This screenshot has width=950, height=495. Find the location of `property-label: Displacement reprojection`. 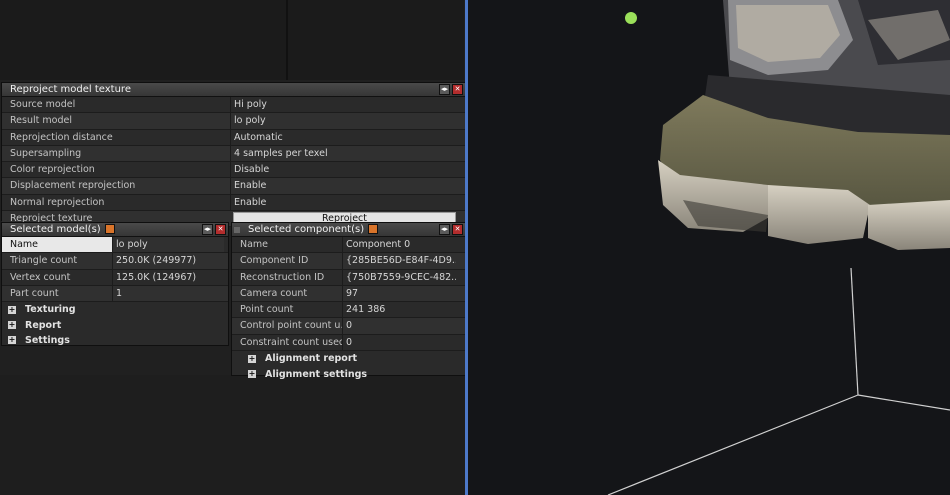

property-label: Displacement reprojection is located at coordinates (73, 186).